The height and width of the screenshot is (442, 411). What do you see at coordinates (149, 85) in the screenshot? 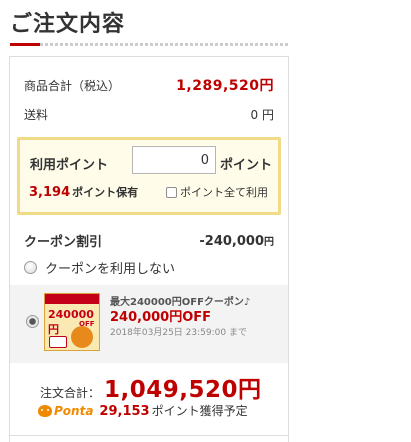
I see `subtotal-row: 商品合計（税込） 1,289,520円` at bounding box center [149, 85].